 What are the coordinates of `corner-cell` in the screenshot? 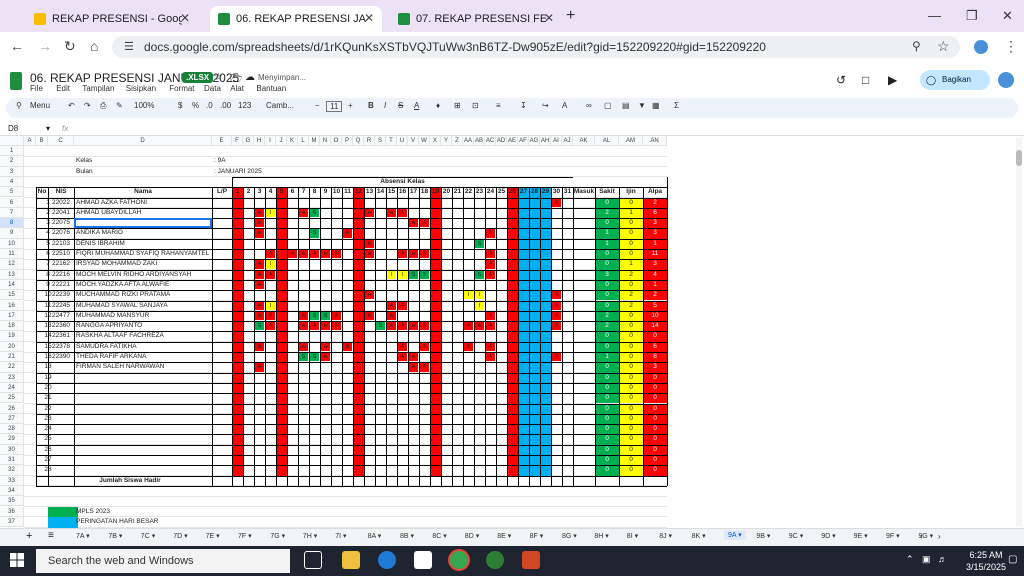 It's located at (12, 141).